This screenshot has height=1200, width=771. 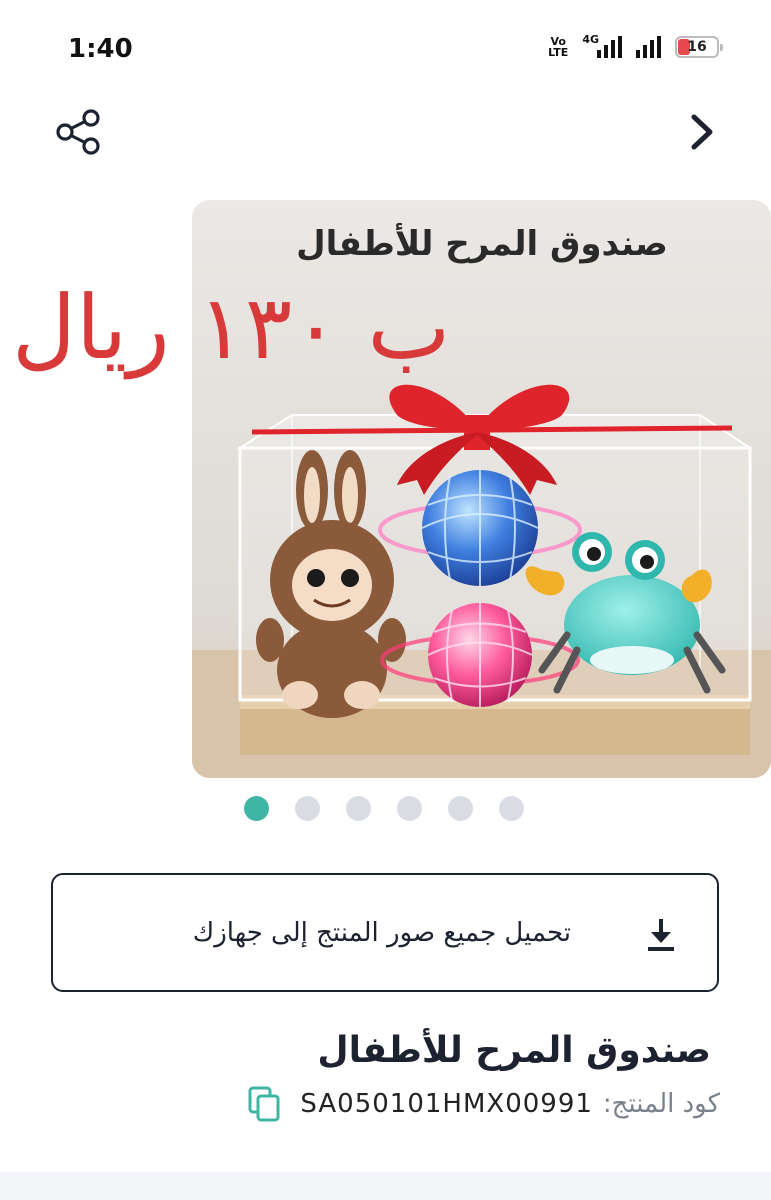 I want to click on battery-icon: 16, so click(x=699, y=47).